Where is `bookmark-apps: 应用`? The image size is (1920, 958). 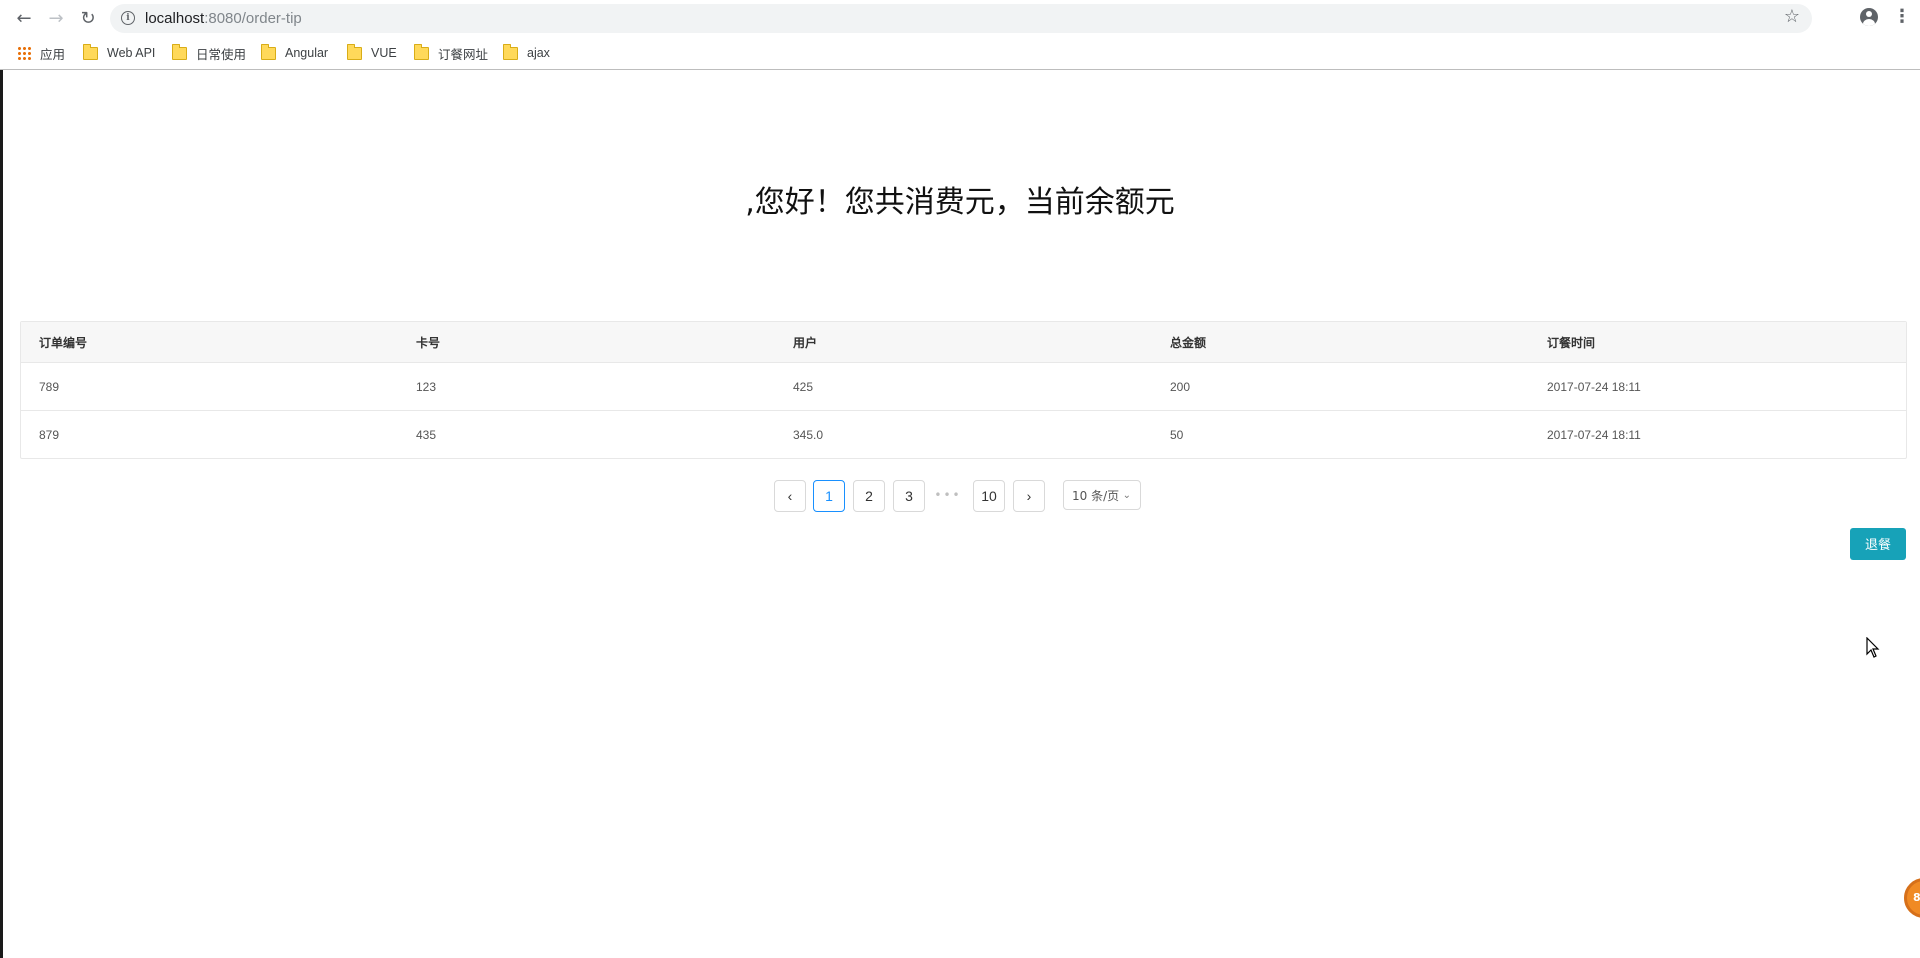 bookmark-apps: 应用 is located at coordinates (41, 53).